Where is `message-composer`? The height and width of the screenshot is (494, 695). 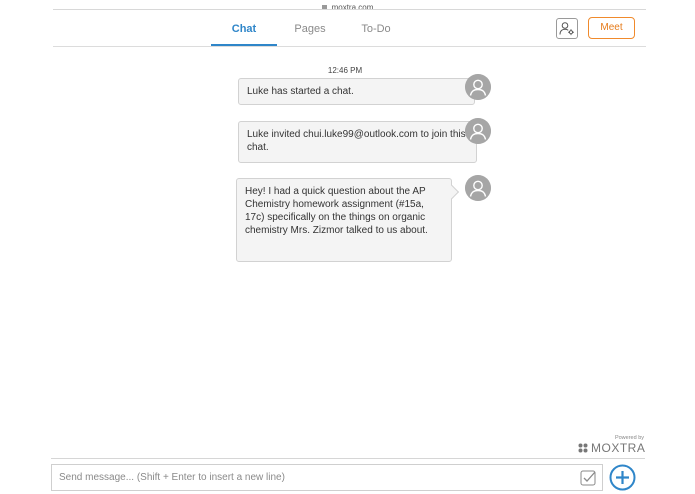 message-composer is located at coordinates (327, 477).